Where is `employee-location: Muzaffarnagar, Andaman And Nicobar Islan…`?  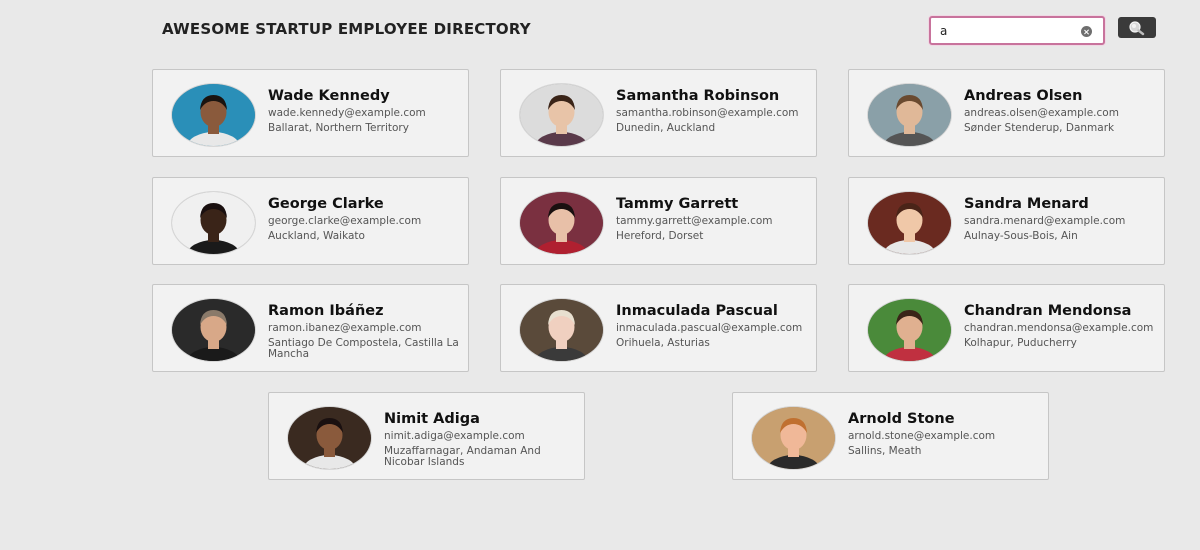
employee-location: Muzaffarnagar, Andaman And Nicobar Islan… is located at coordinates (462, 456).